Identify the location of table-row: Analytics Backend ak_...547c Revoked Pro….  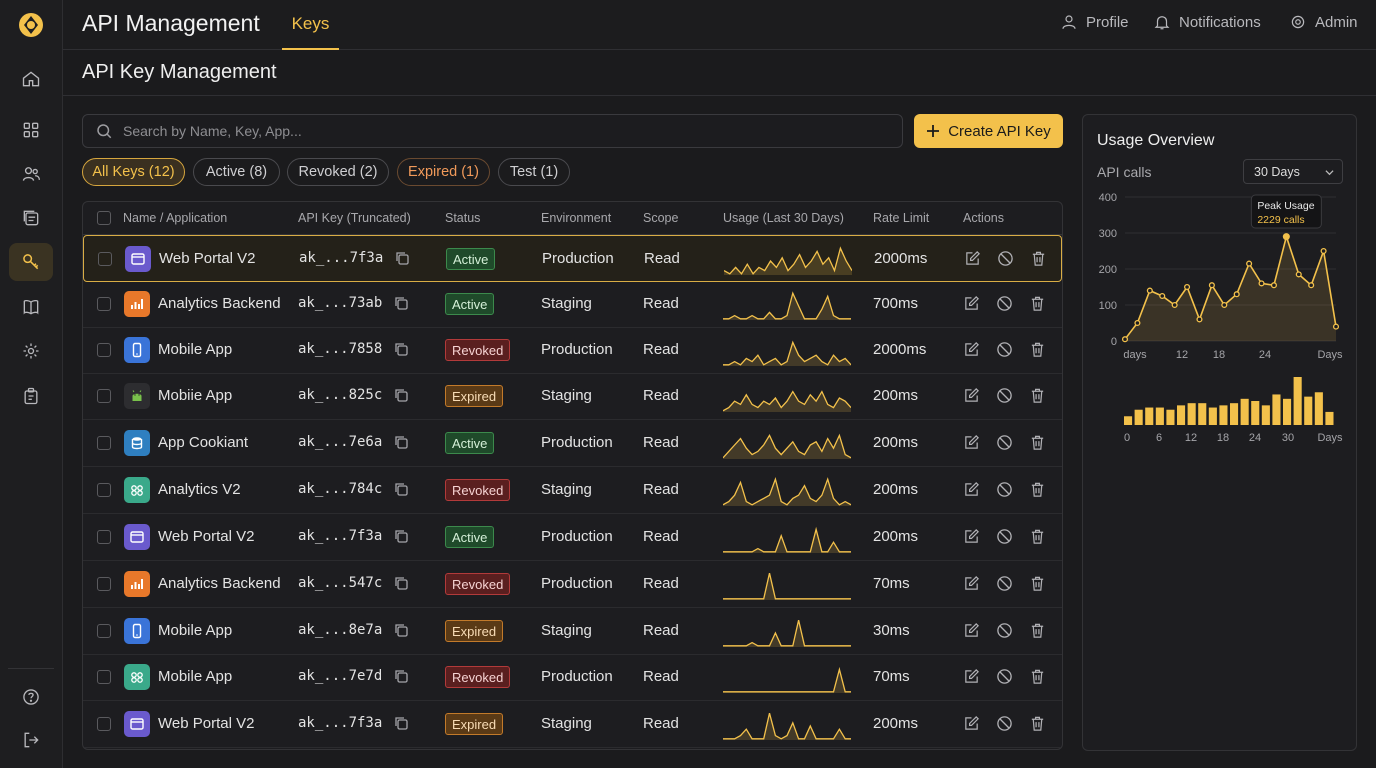
(572, 584).